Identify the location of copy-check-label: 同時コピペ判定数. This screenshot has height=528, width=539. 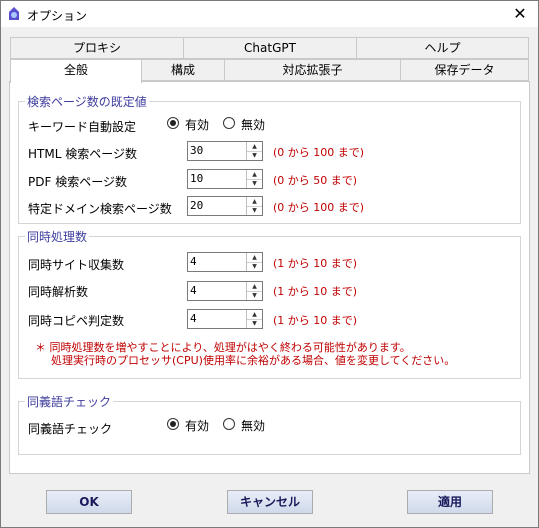
(76, 321).